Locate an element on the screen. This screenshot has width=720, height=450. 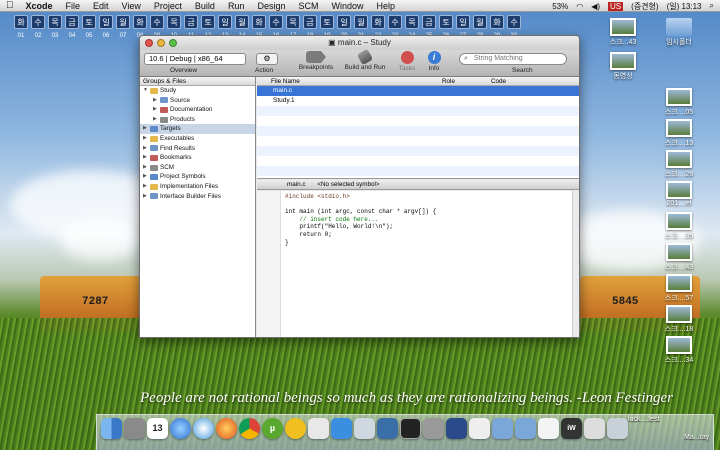
firefox-icon is located at coordinates (226, 428).